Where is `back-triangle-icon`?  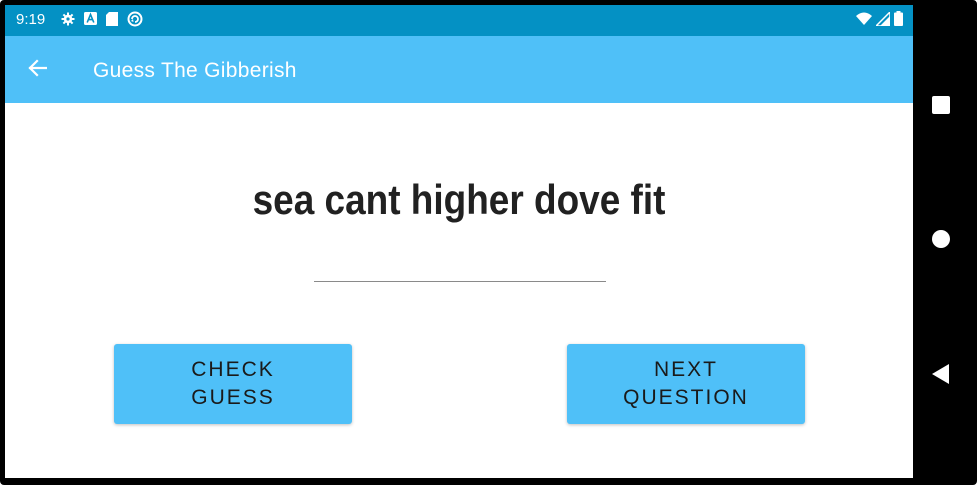
back-triangle-icon is located at coordinates (941, 376).